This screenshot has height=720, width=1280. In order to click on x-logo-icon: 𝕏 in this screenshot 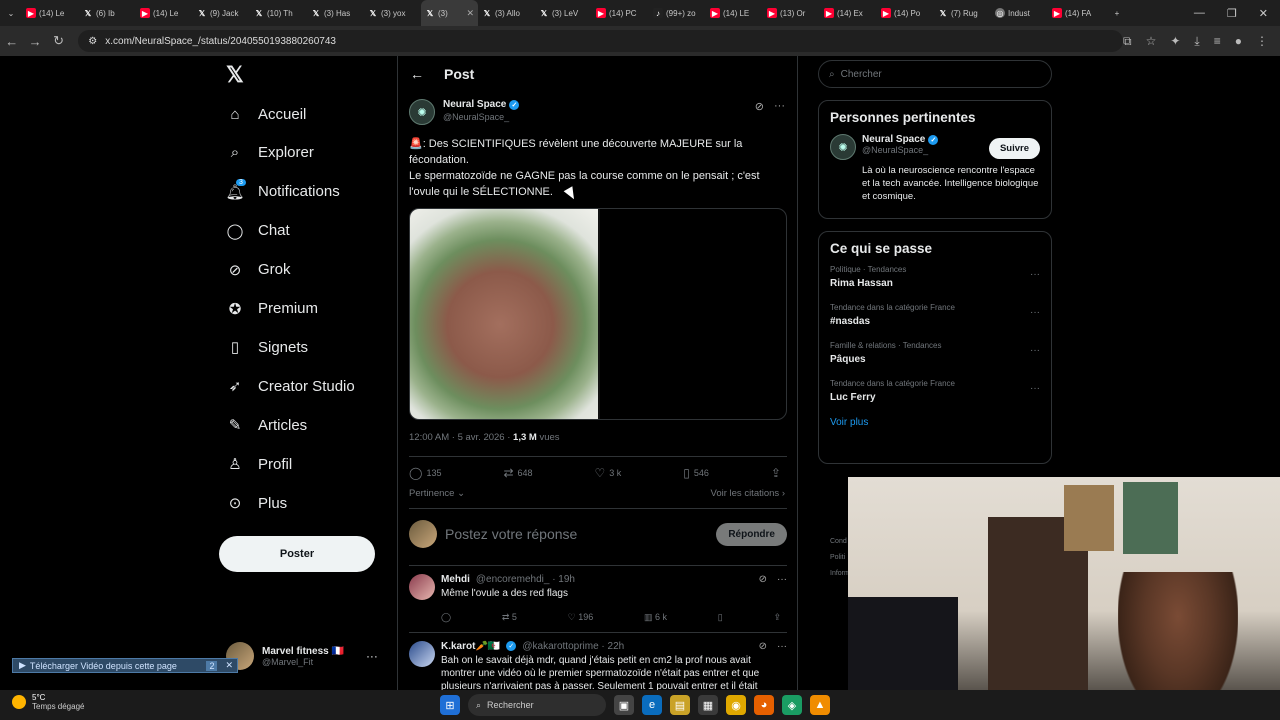, I will do `click(235, 75)`.